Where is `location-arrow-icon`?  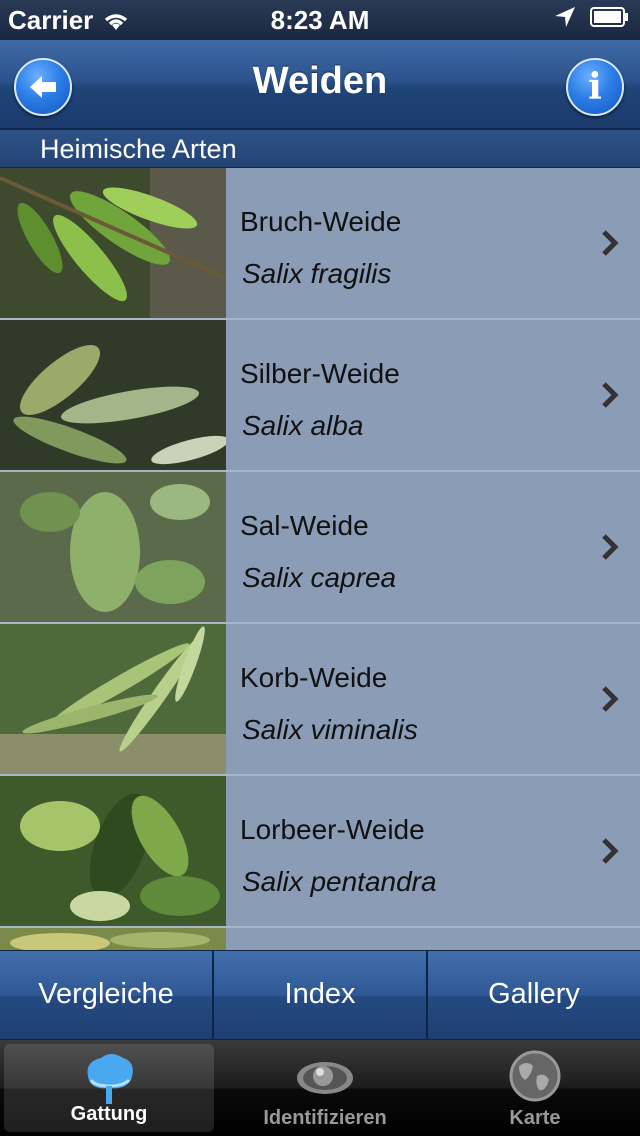
location-arrow-icon is located at coordinates (565, 17).